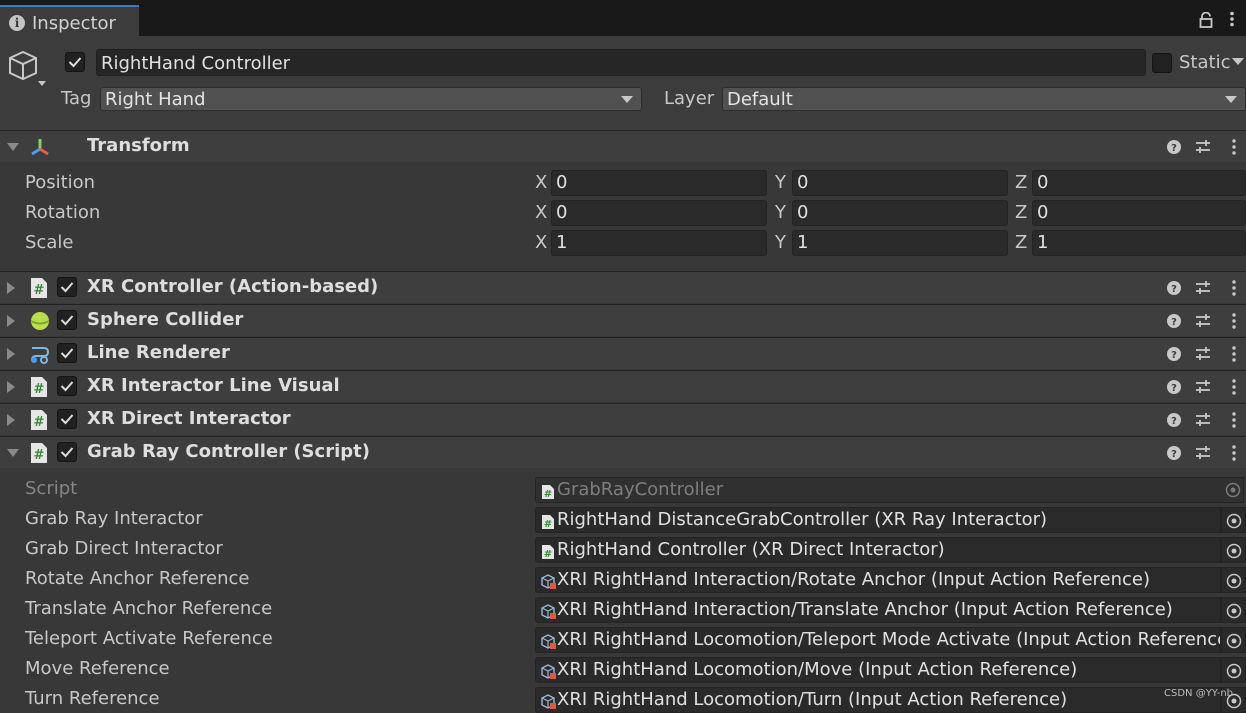 Image resolution: width=1246 pixels, height=713 pixels. I want to click on rotation-z-field: 0, so click(1139, 213).